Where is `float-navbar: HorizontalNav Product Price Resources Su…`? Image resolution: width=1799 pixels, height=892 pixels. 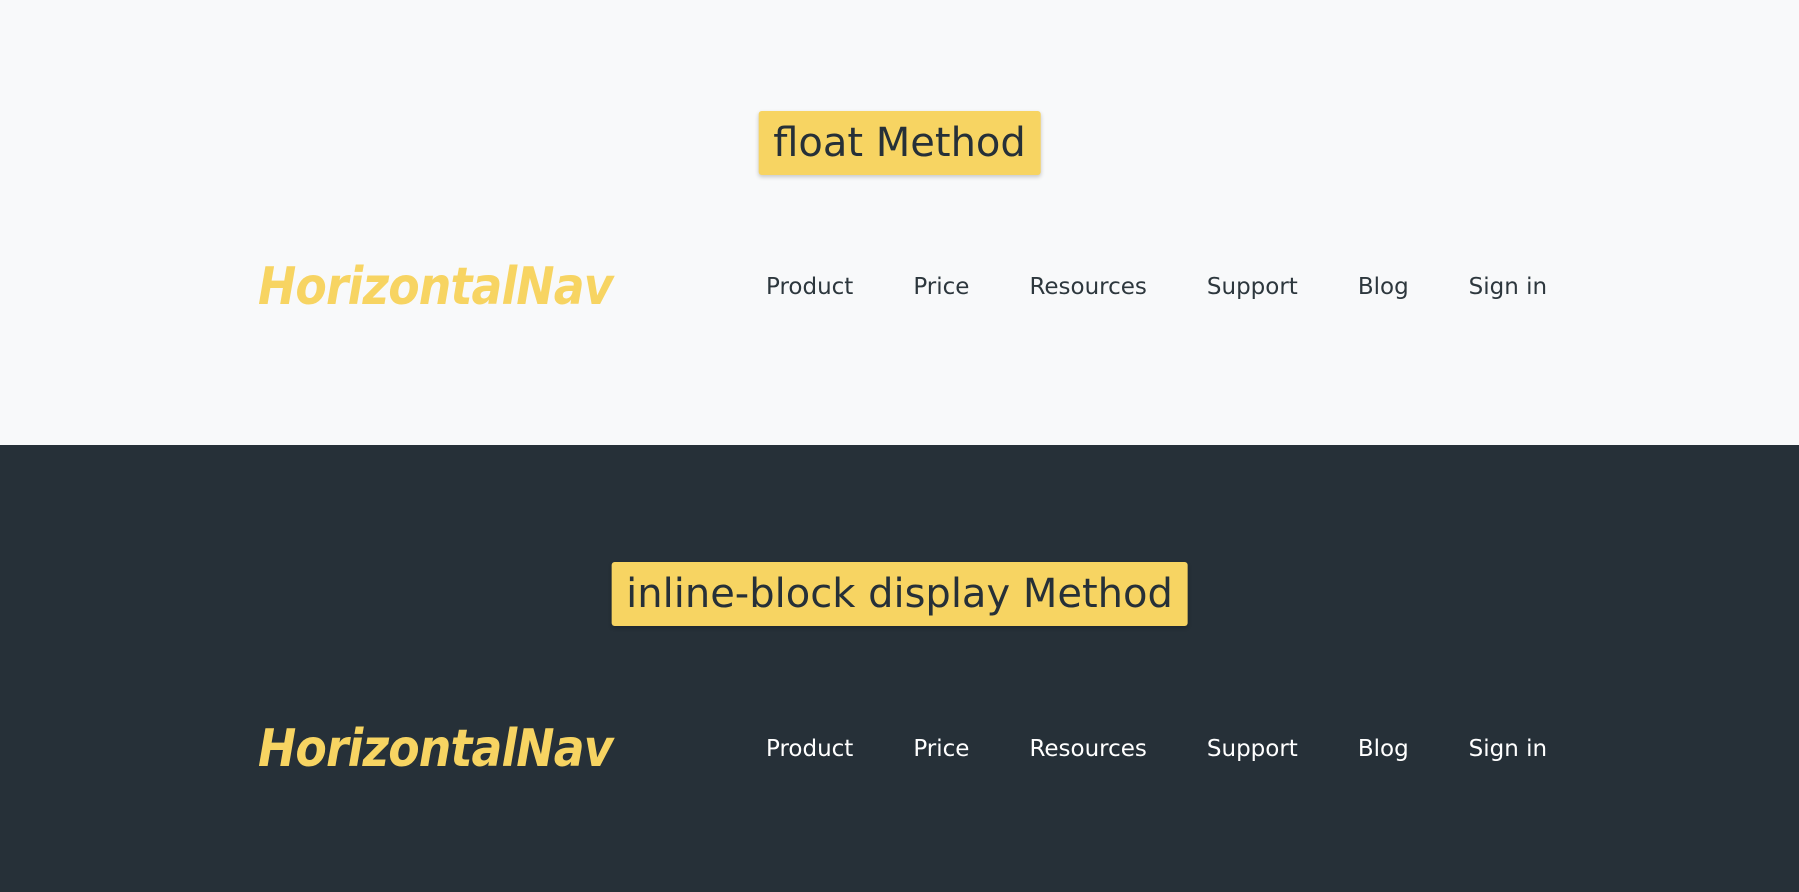
float-navbar: HorizontalNav Product Price Resources Su… is located at coordinates (903, 287).